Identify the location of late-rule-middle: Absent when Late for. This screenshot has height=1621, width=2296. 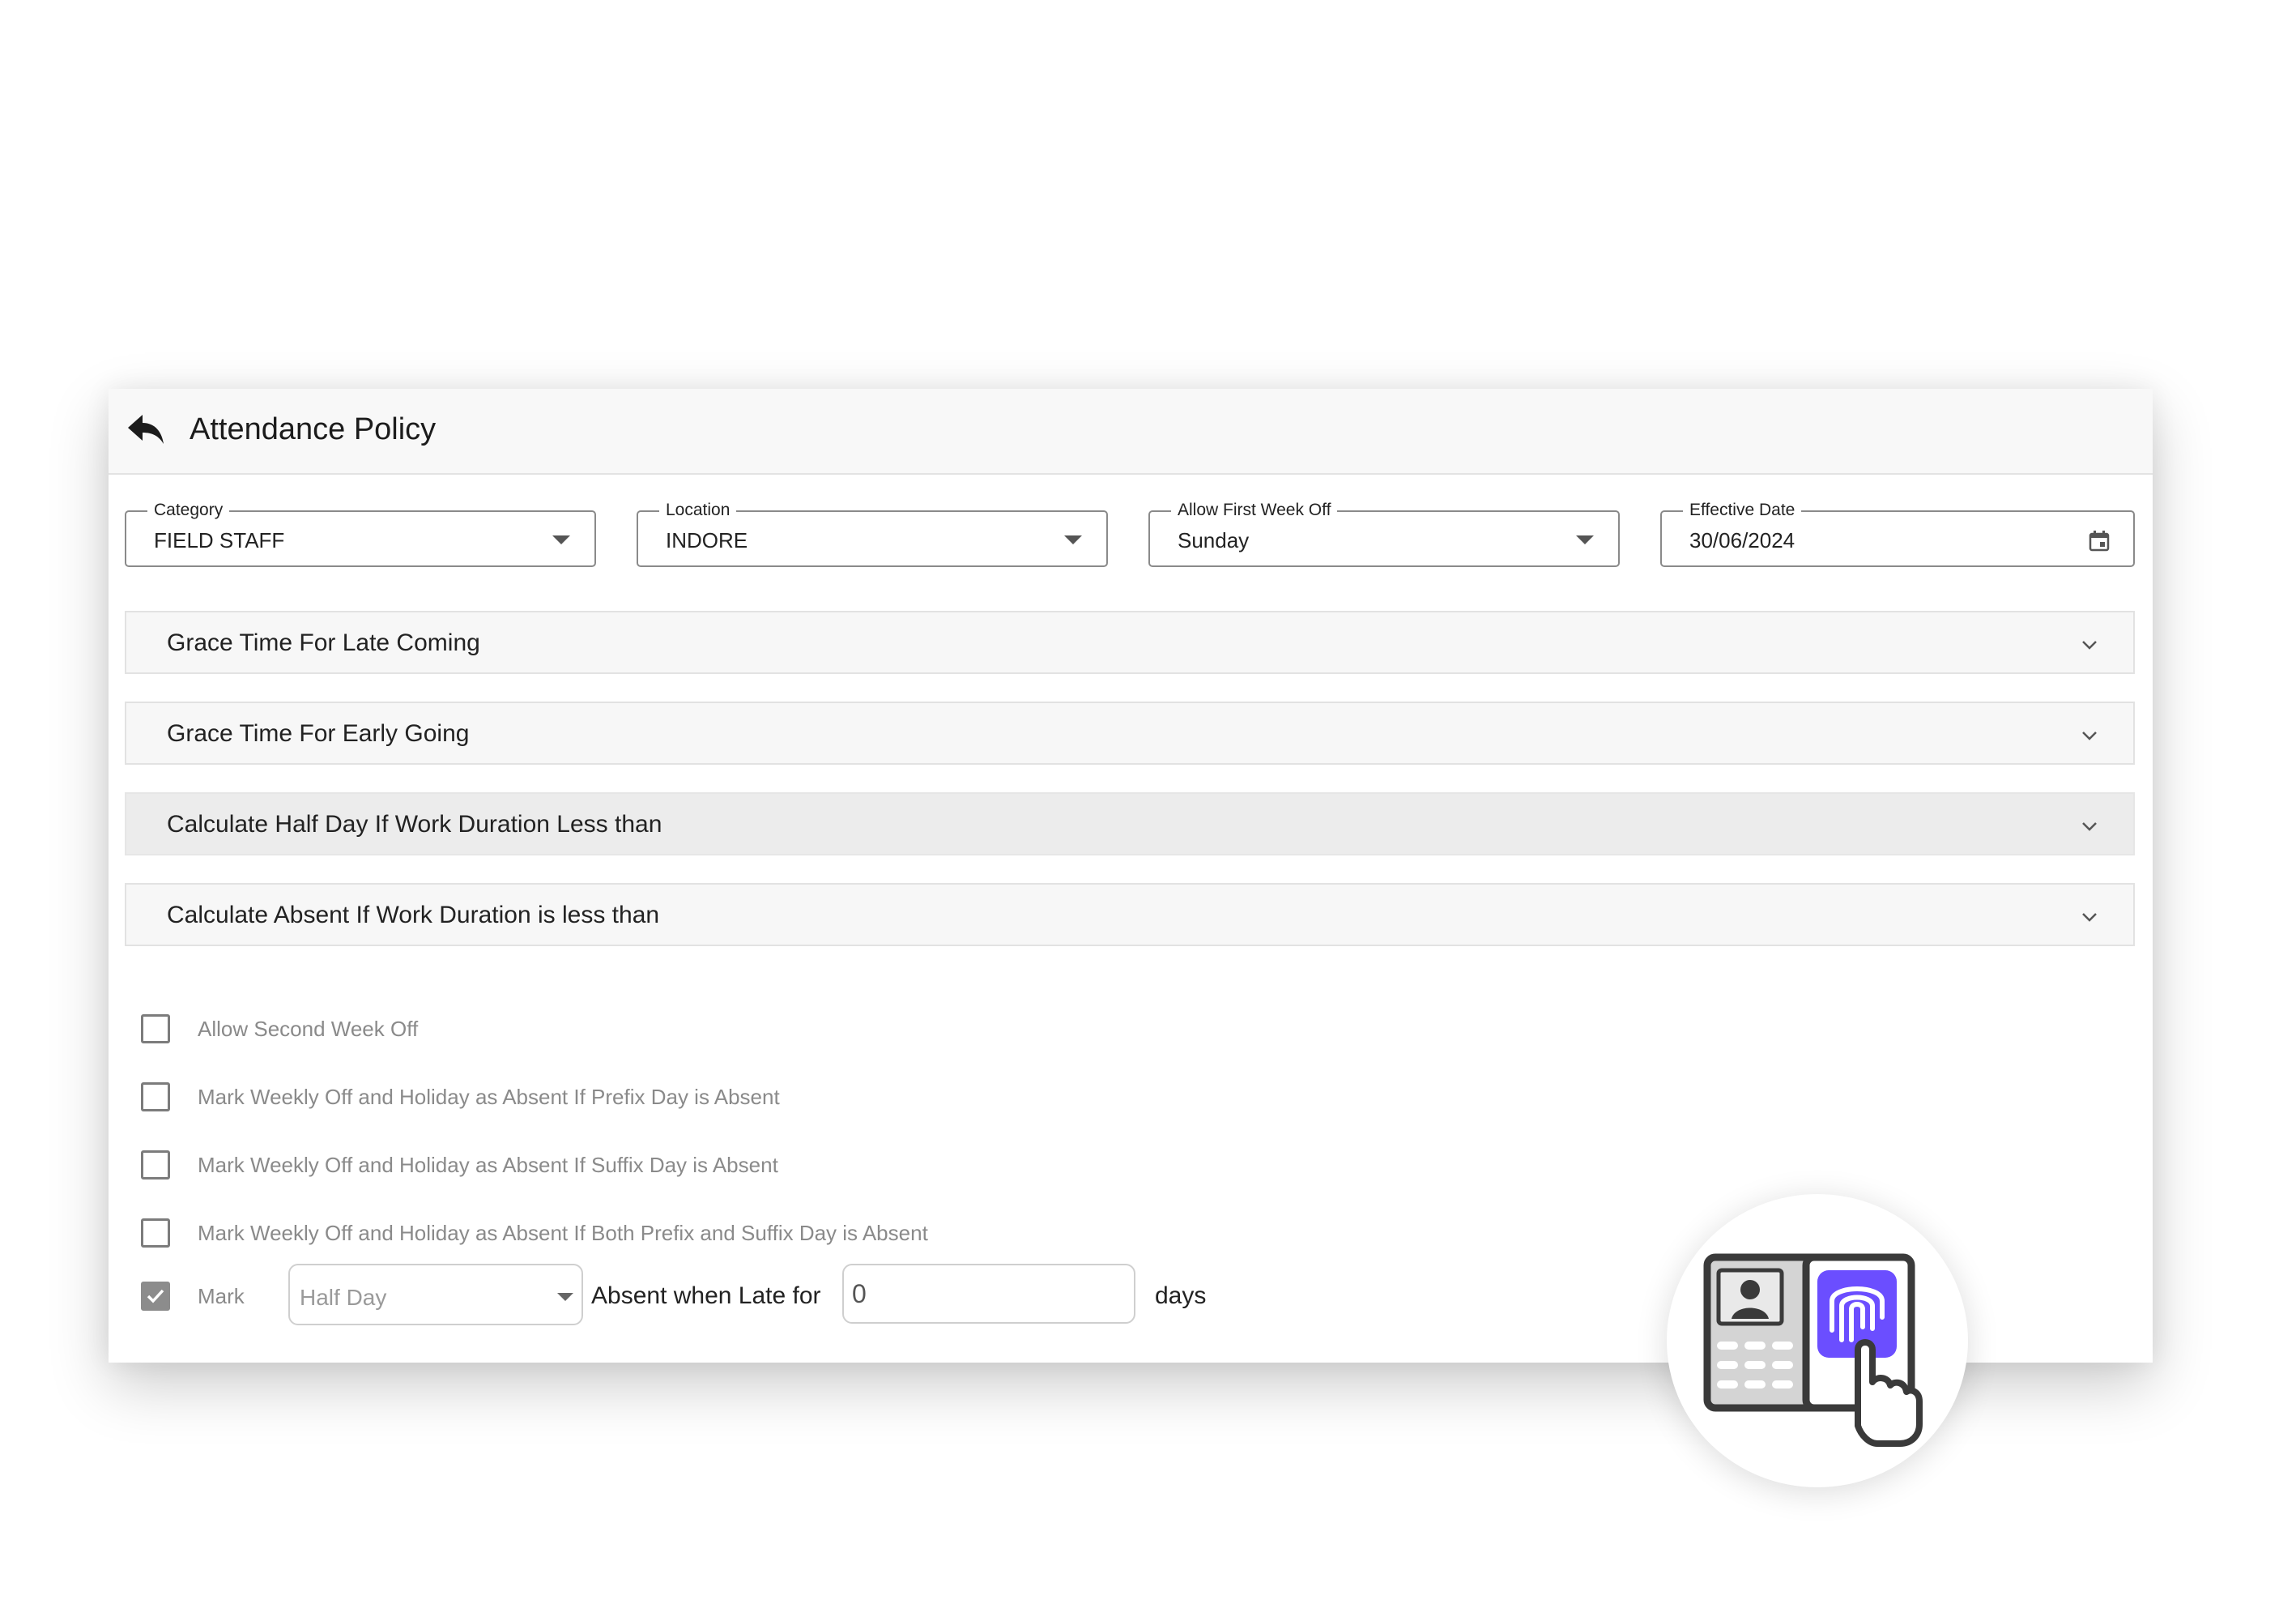
(706, 1295).